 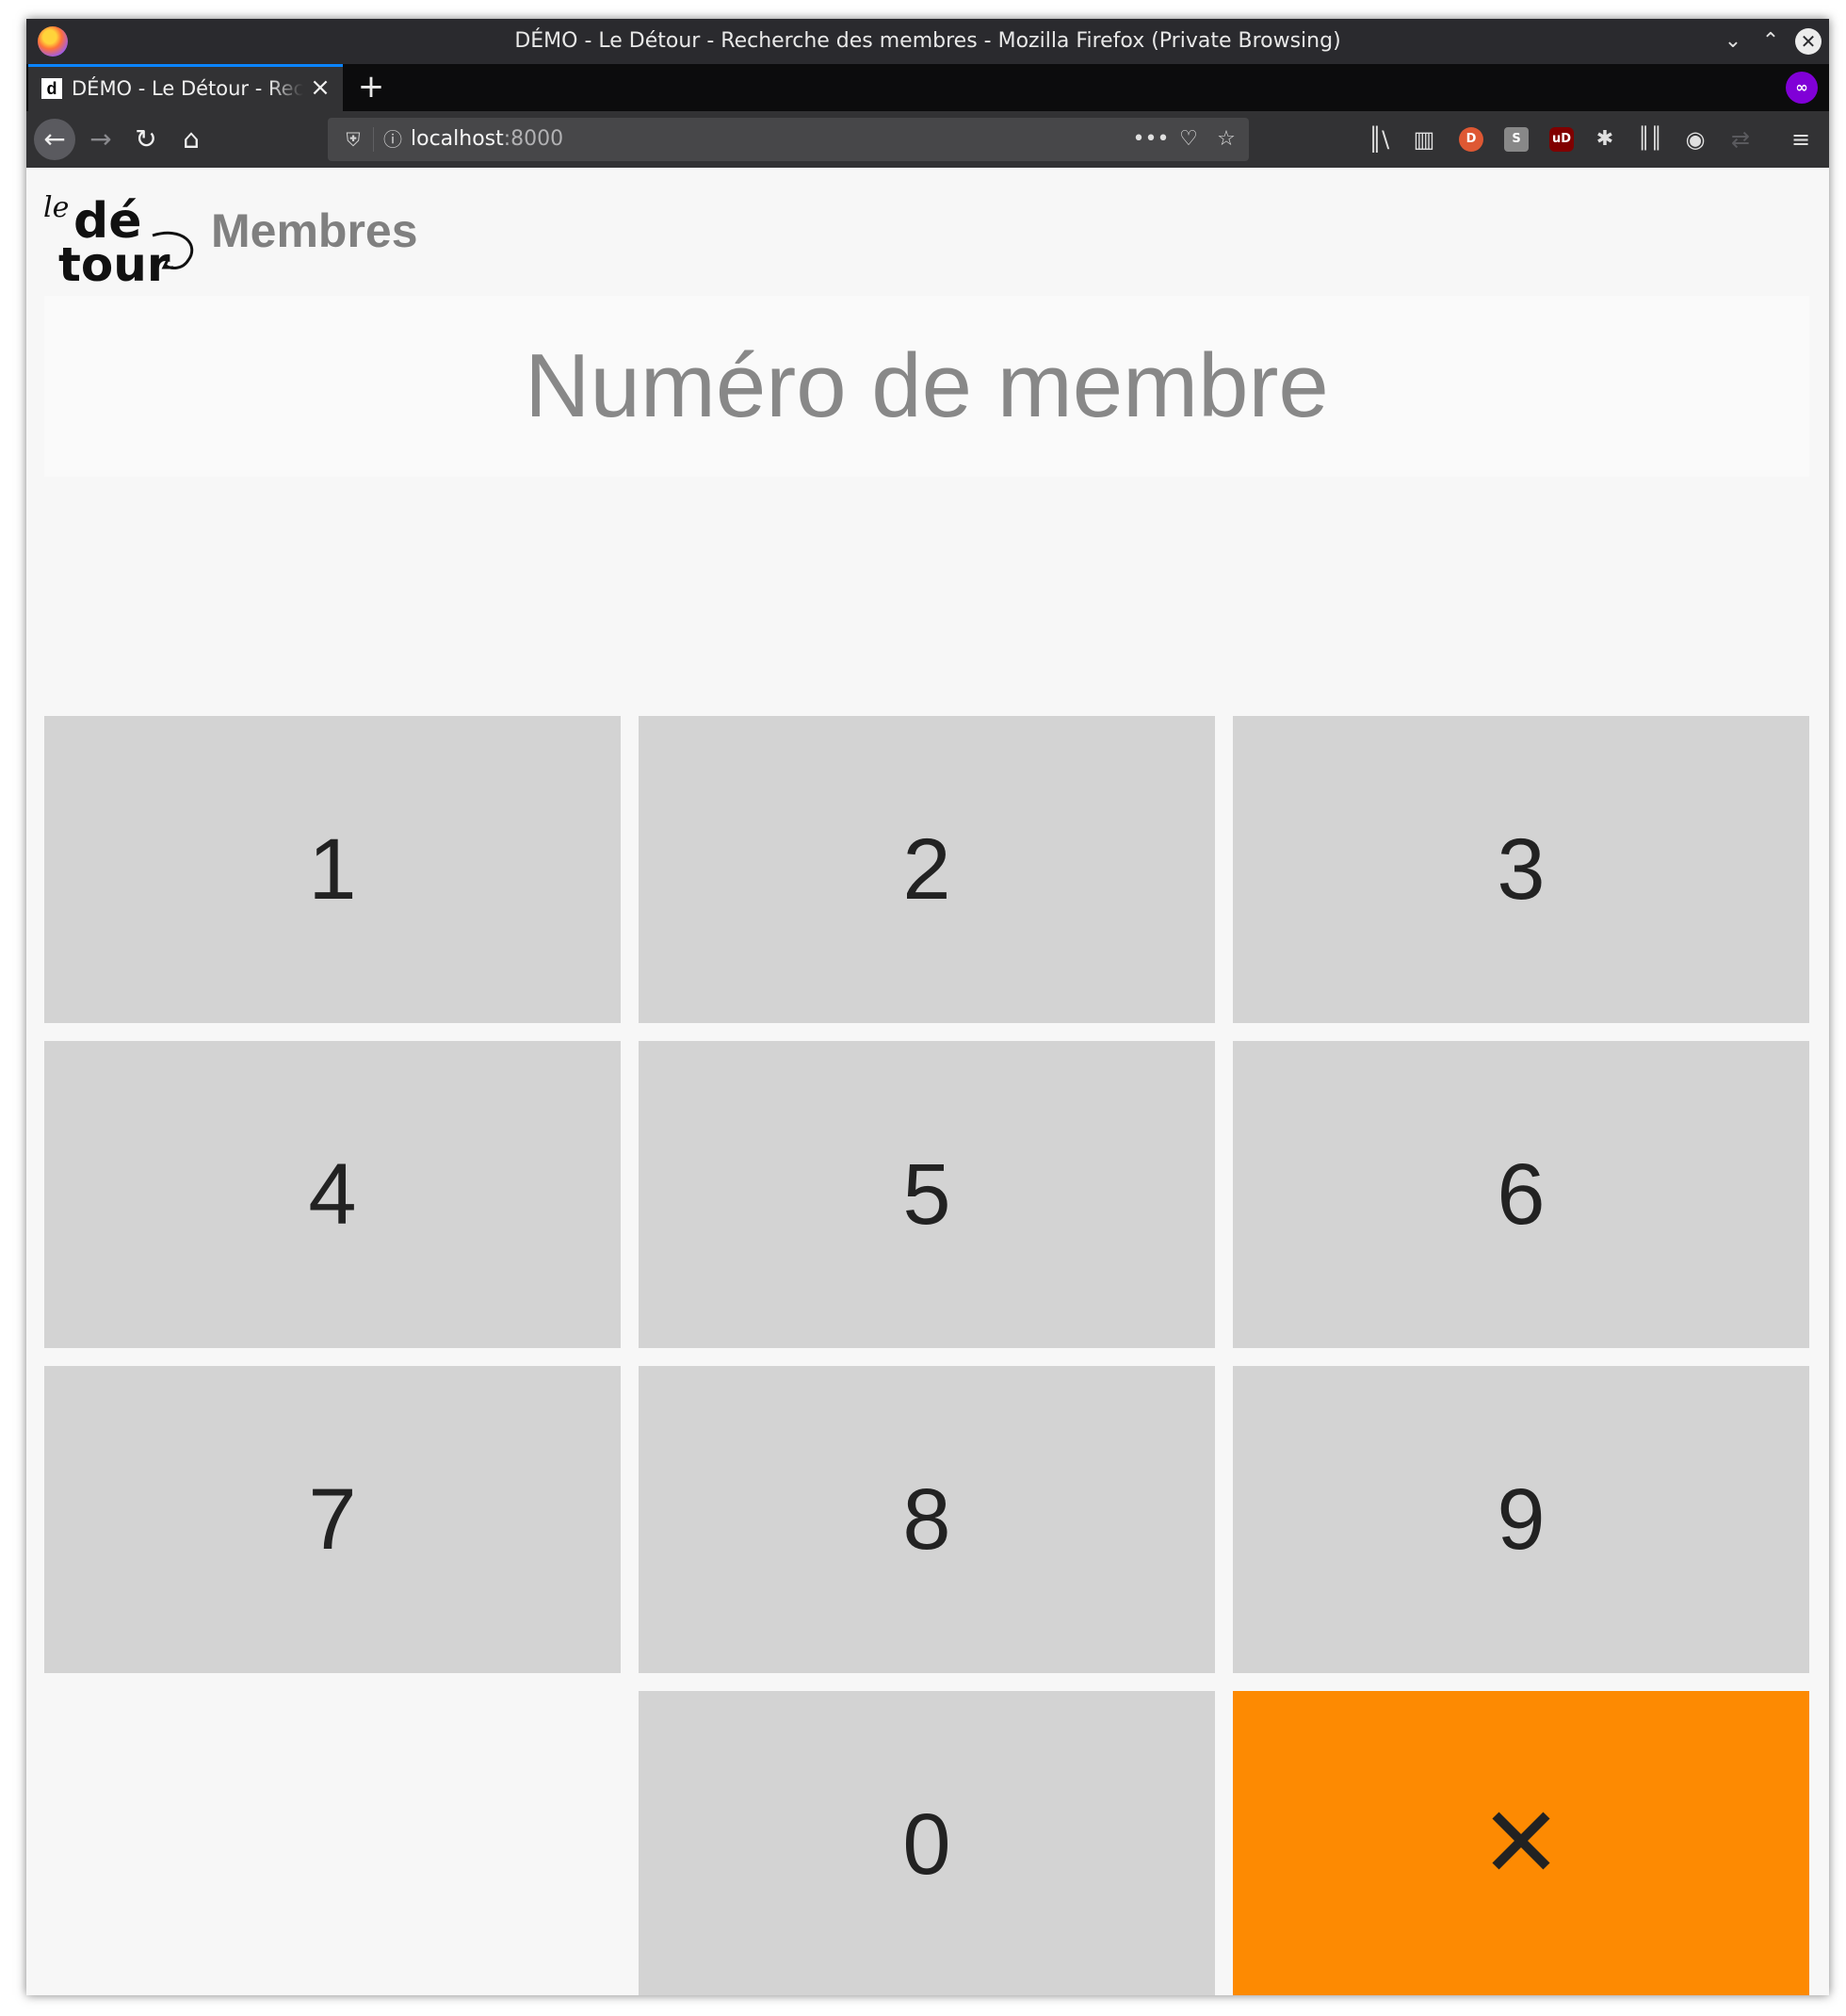 What do you see at coordinates (314, 230) in the screenshot?
I see `page-title: Membres` at bounding box center [314, 230].